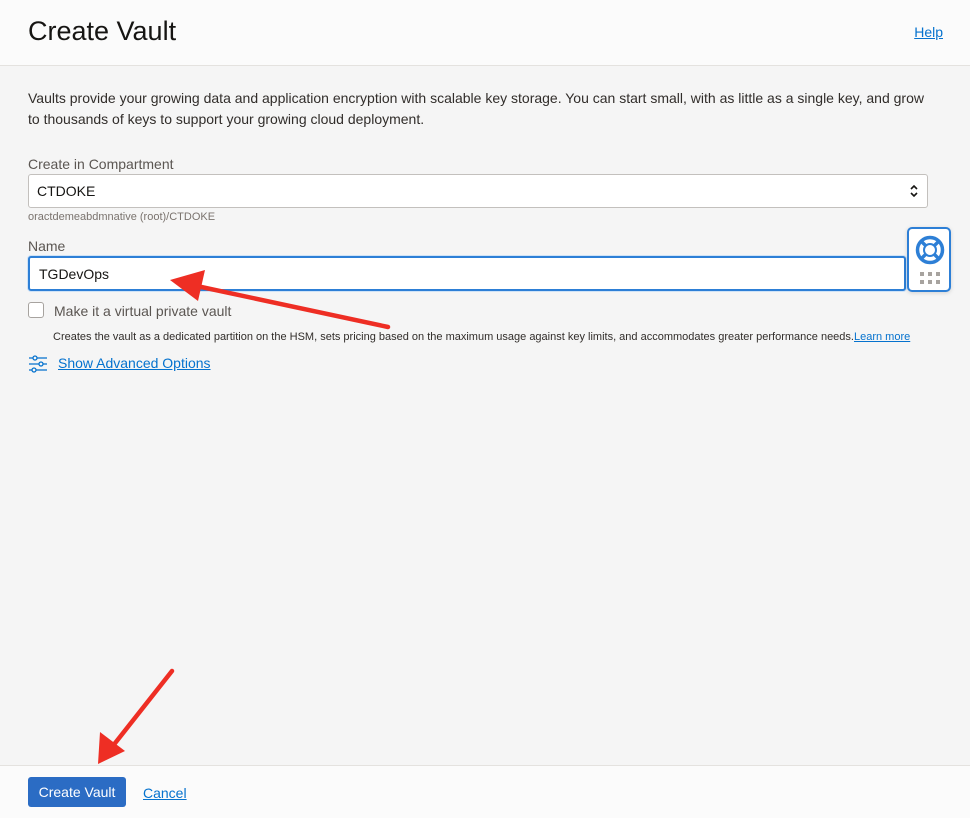  What do you see at coordinates (66, 191) in the screenshot?
I see `compartment-value: CTDOKE` at bounding box center [66, 191].